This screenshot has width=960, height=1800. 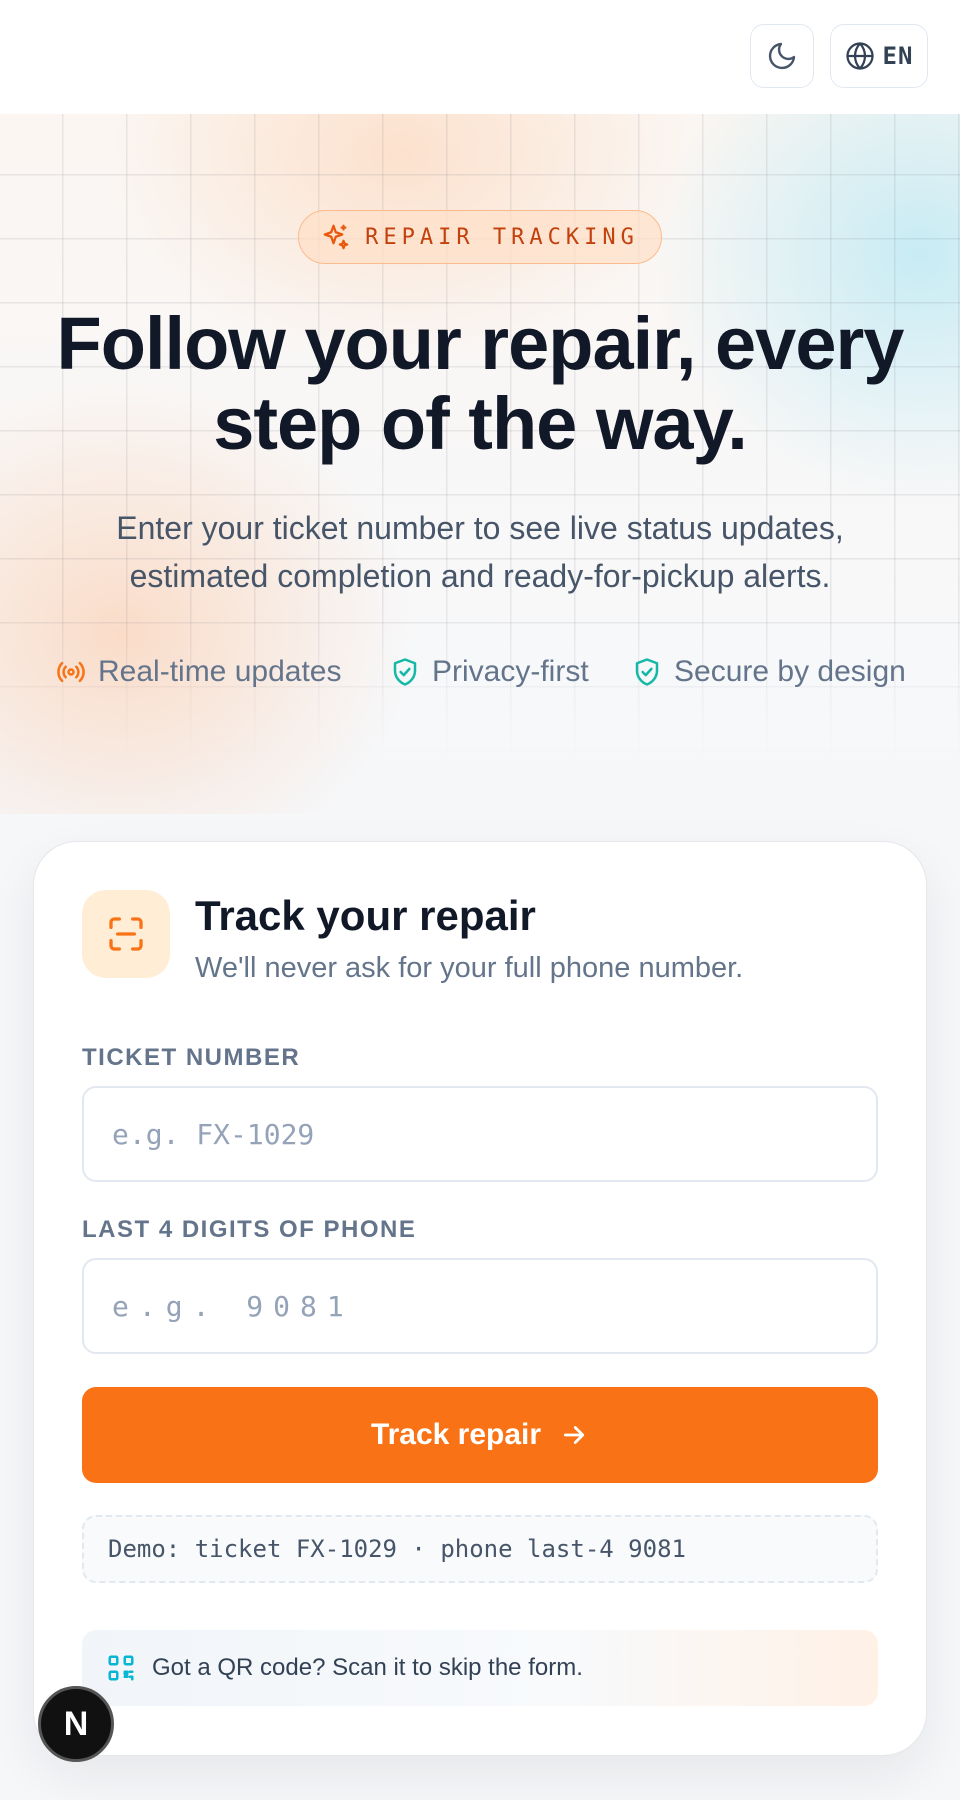 I want to click on sparkles-icon, so click(x=336, y=237).